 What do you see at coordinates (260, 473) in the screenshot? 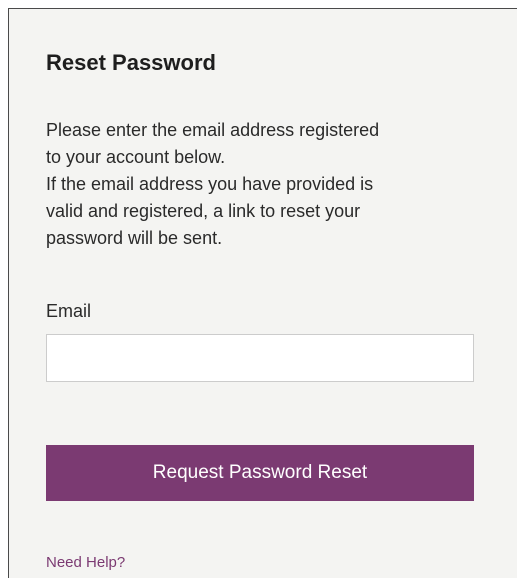
I see `request-password-reset-button: Request Password Reset` at bounding box center [260, 473].